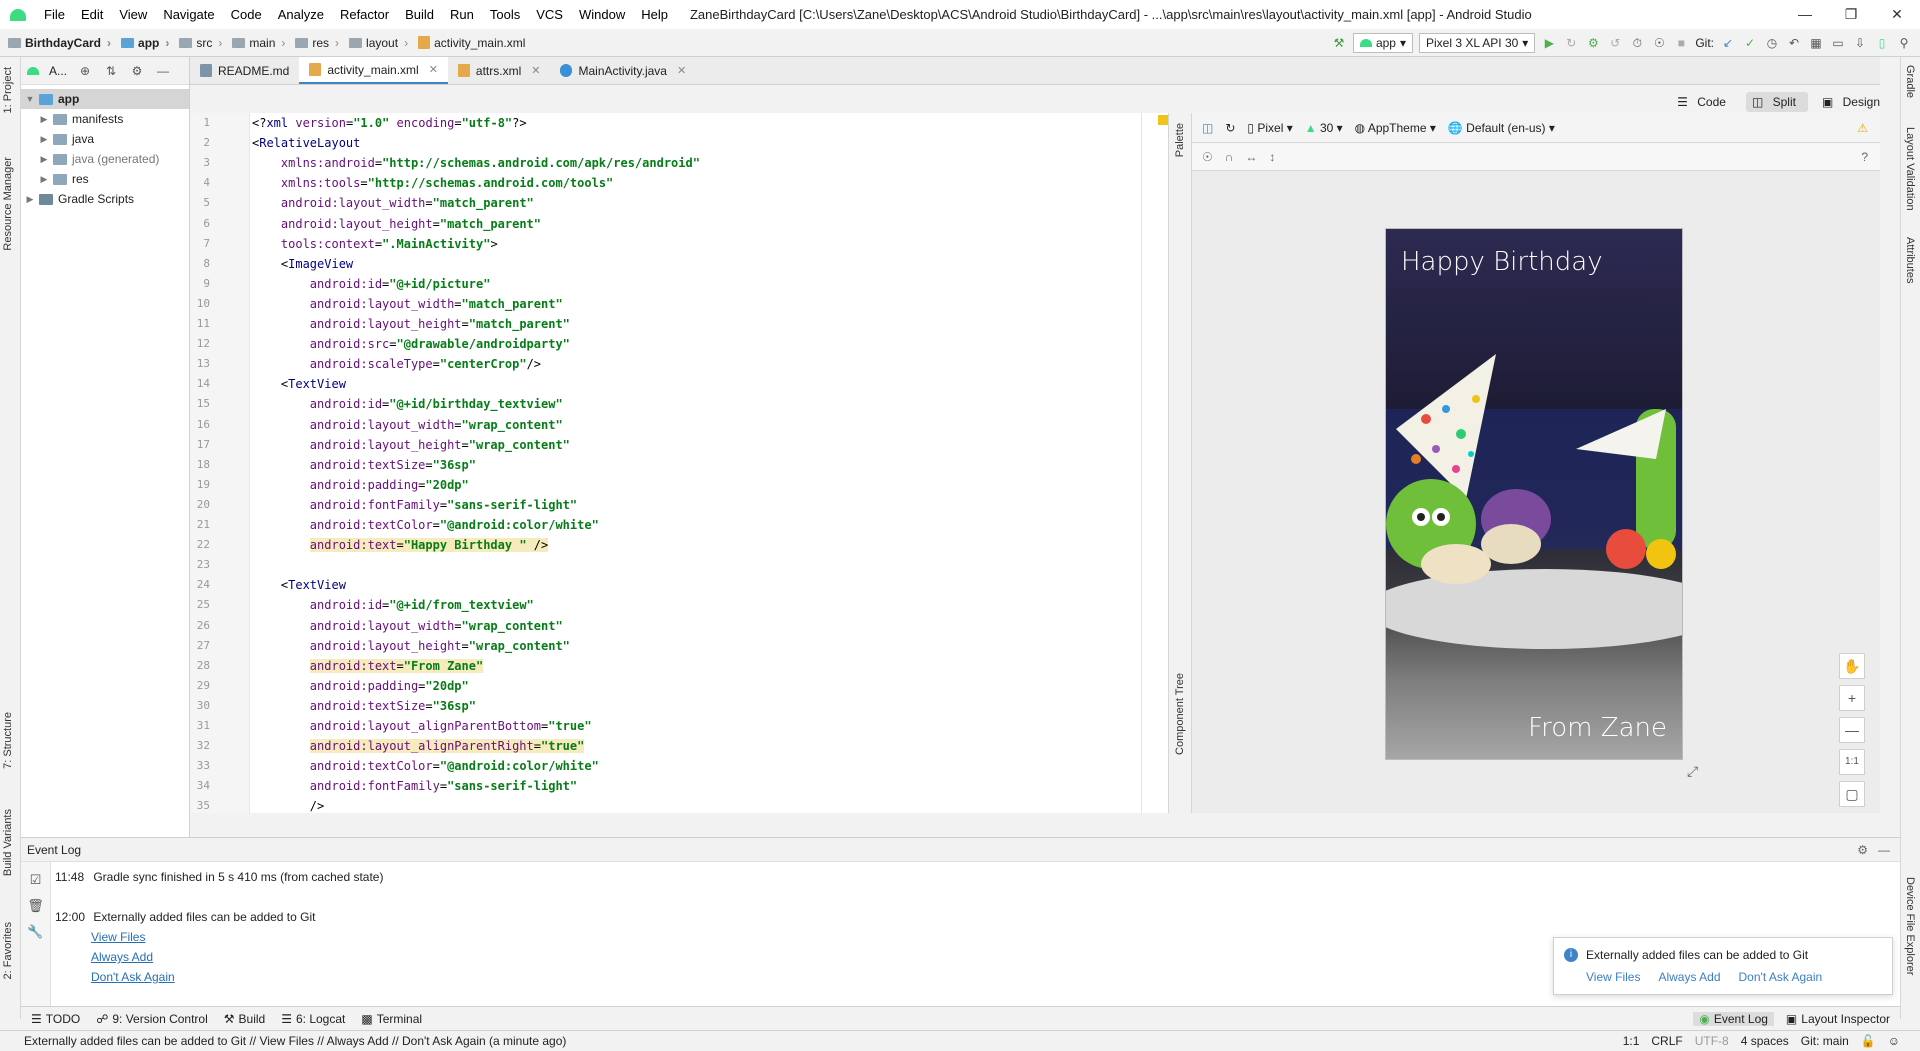 The width and height of the screenshot is (1920, 1051). I want to click on git-update-icon: ↙, so click(1728, 43).